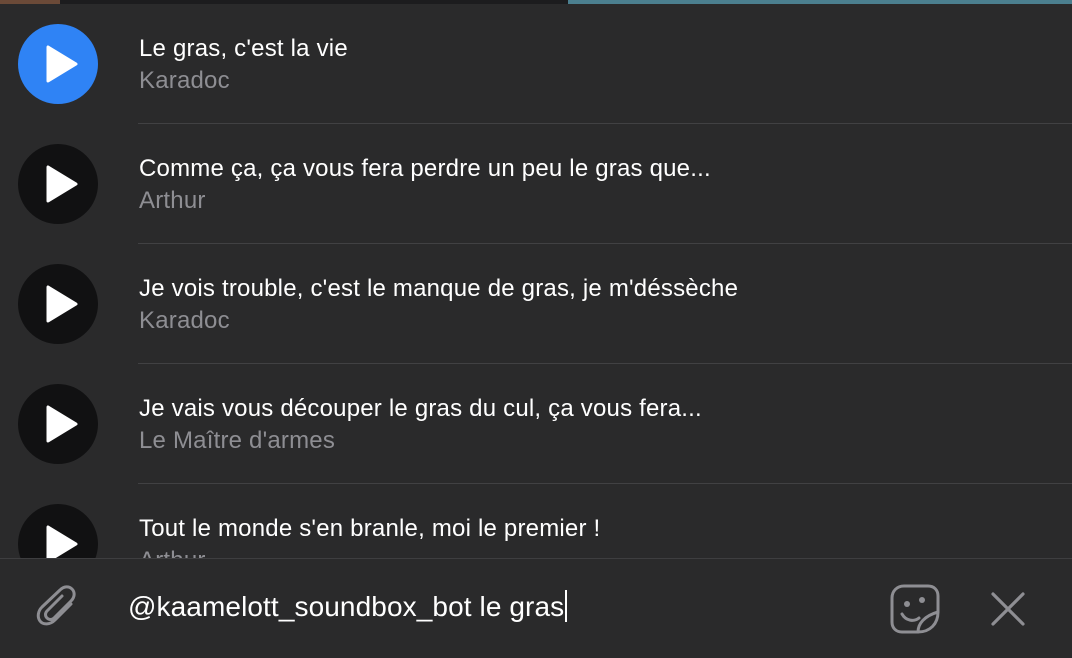 This screenshot has width=1072, height=658. Describe the element at coordinates (243, 48) in the screenshot. I see `result-title: Le gras, c'est la vie` at that location.